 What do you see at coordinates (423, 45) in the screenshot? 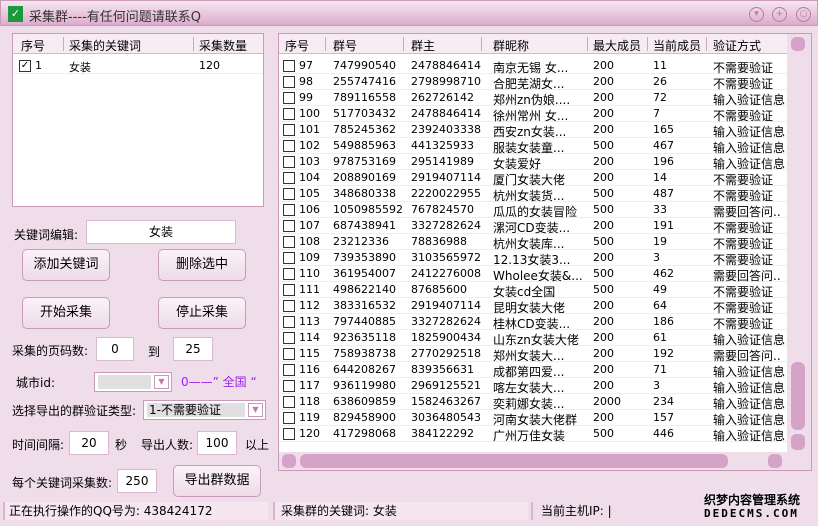
I see `col-owner: 群主` at bounding box center [423, 45].